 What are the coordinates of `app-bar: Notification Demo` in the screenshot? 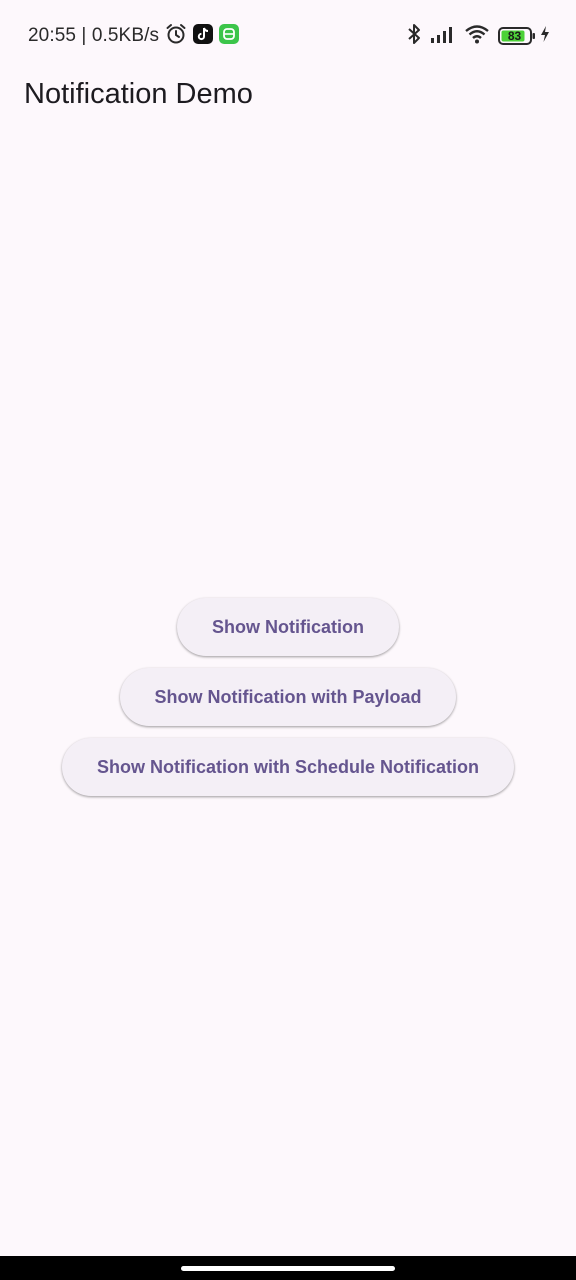 It's located at (288, 96).